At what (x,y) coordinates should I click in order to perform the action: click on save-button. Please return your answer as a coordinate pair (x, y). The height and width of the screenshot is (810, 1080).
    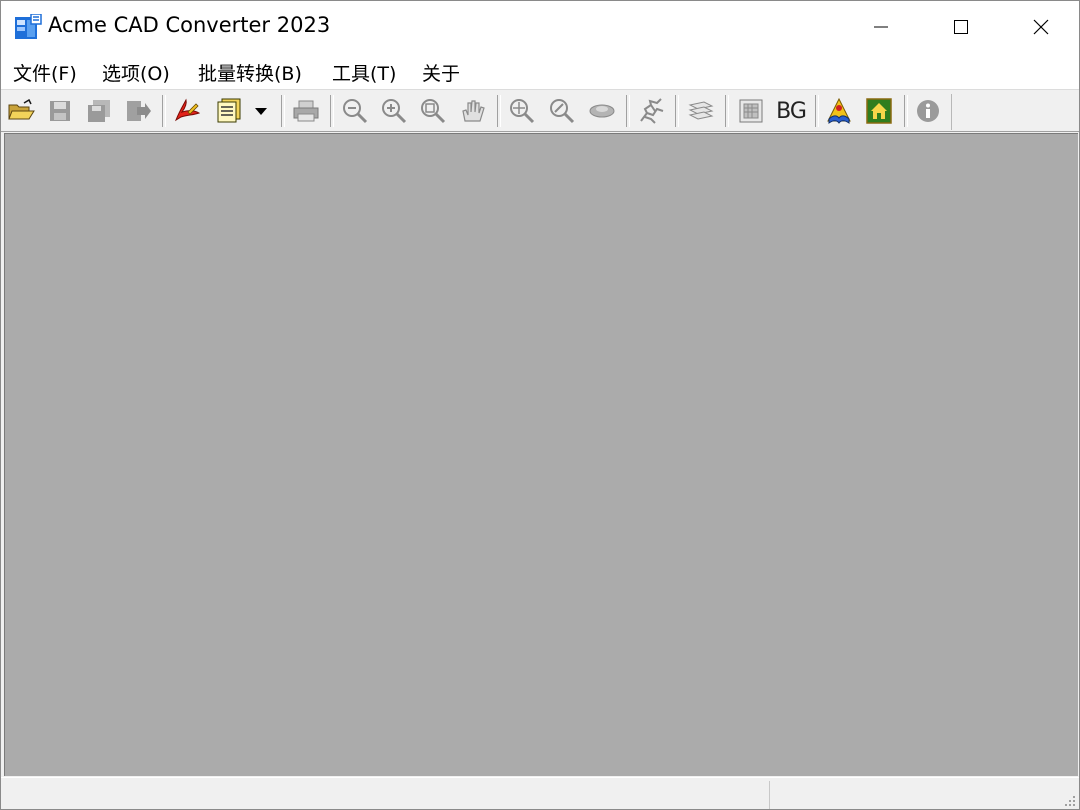
    Looking at the image, I should click on (60, 111).